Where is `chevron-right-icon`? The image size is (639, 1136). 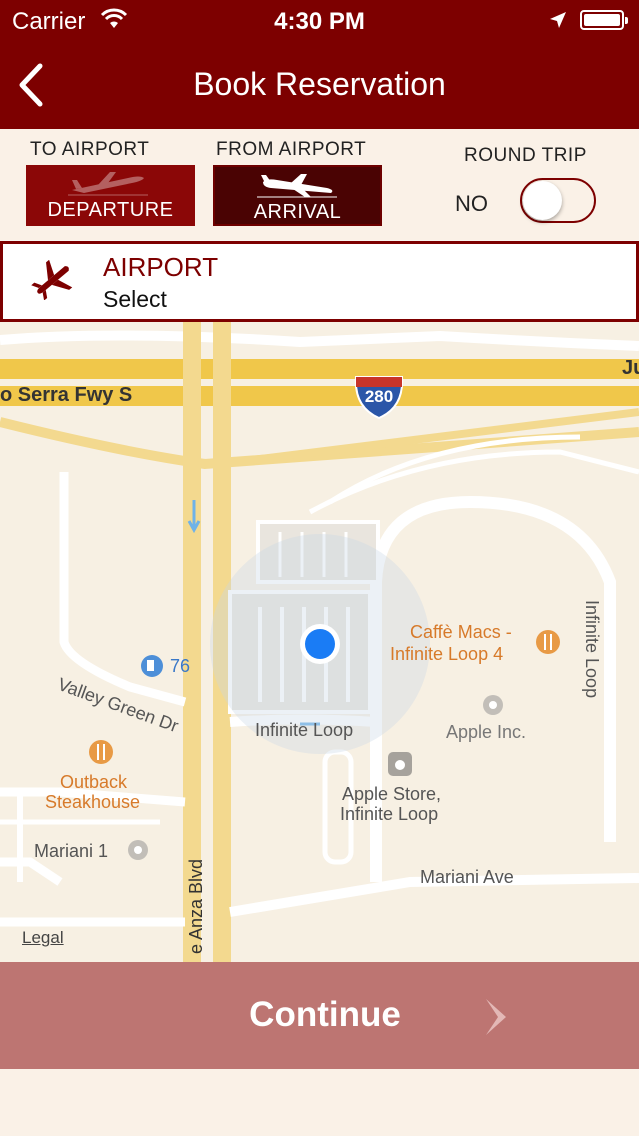 chevron-right-icon is located at coordinates (496, 1017).